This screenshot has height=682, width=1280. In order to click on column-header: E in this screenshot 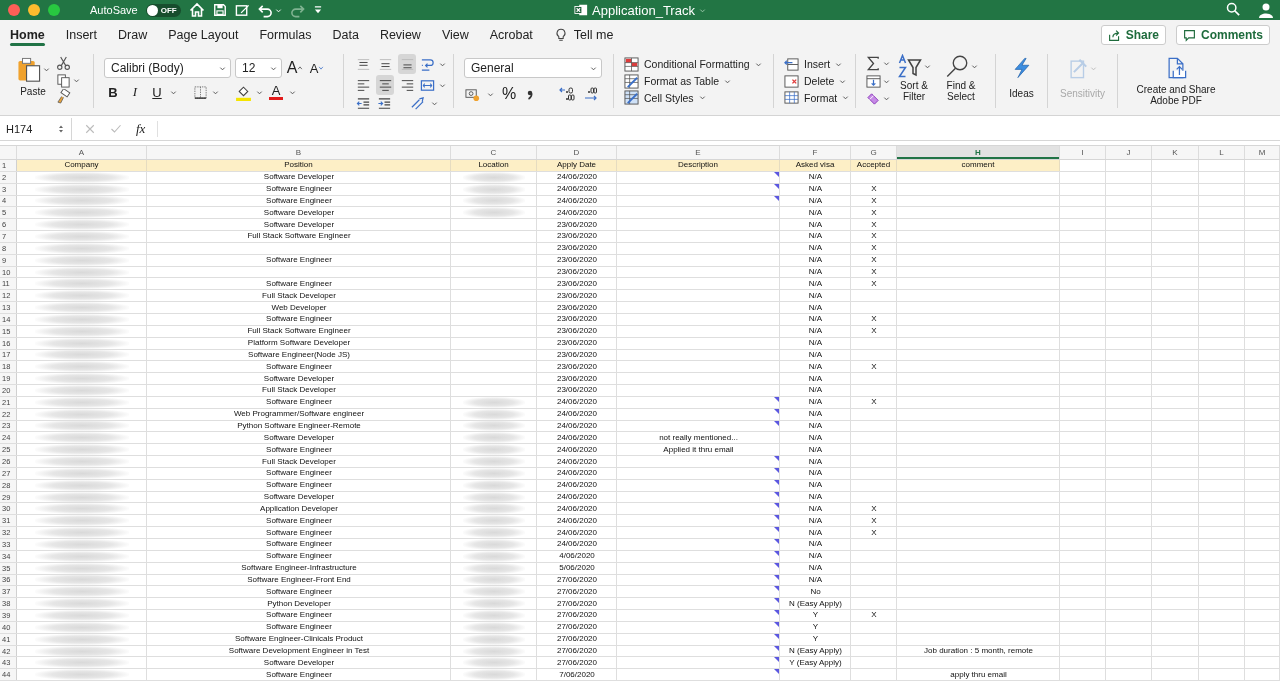, I will do `click(698, 152)`.